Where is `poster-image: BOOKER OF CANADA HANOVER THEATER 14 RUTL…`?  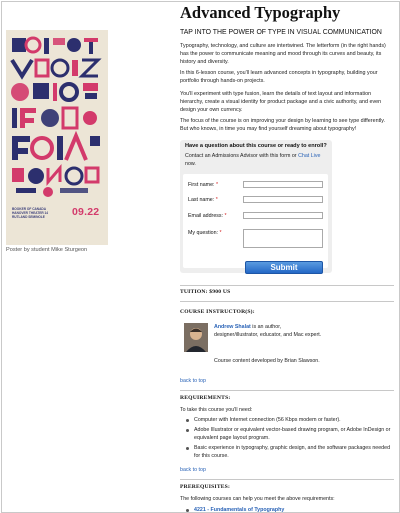
poster-image: BOOKER OF CANADA HANOVER THEATER 14 RUTL… is located at coordinates (57, 137).